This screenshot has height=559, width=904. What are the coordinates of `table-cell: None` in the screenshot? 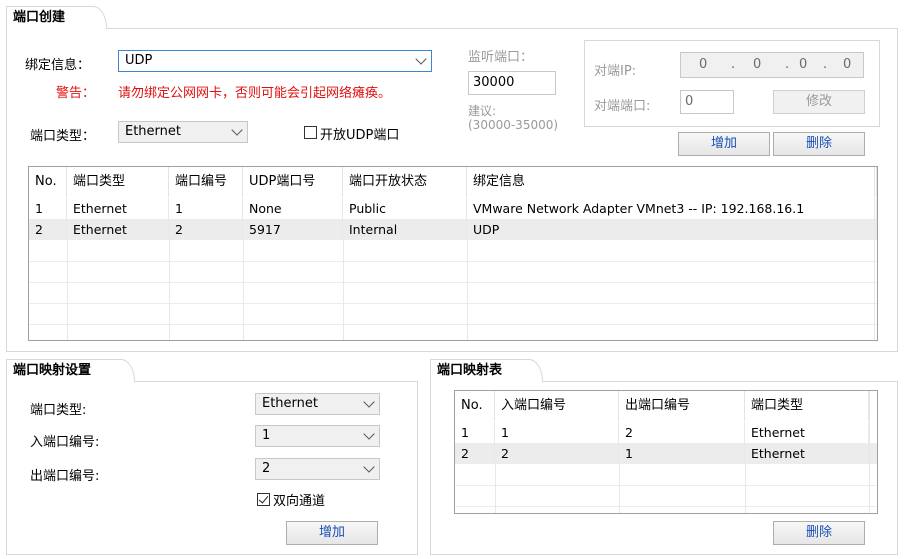 It's located at (293, 208).